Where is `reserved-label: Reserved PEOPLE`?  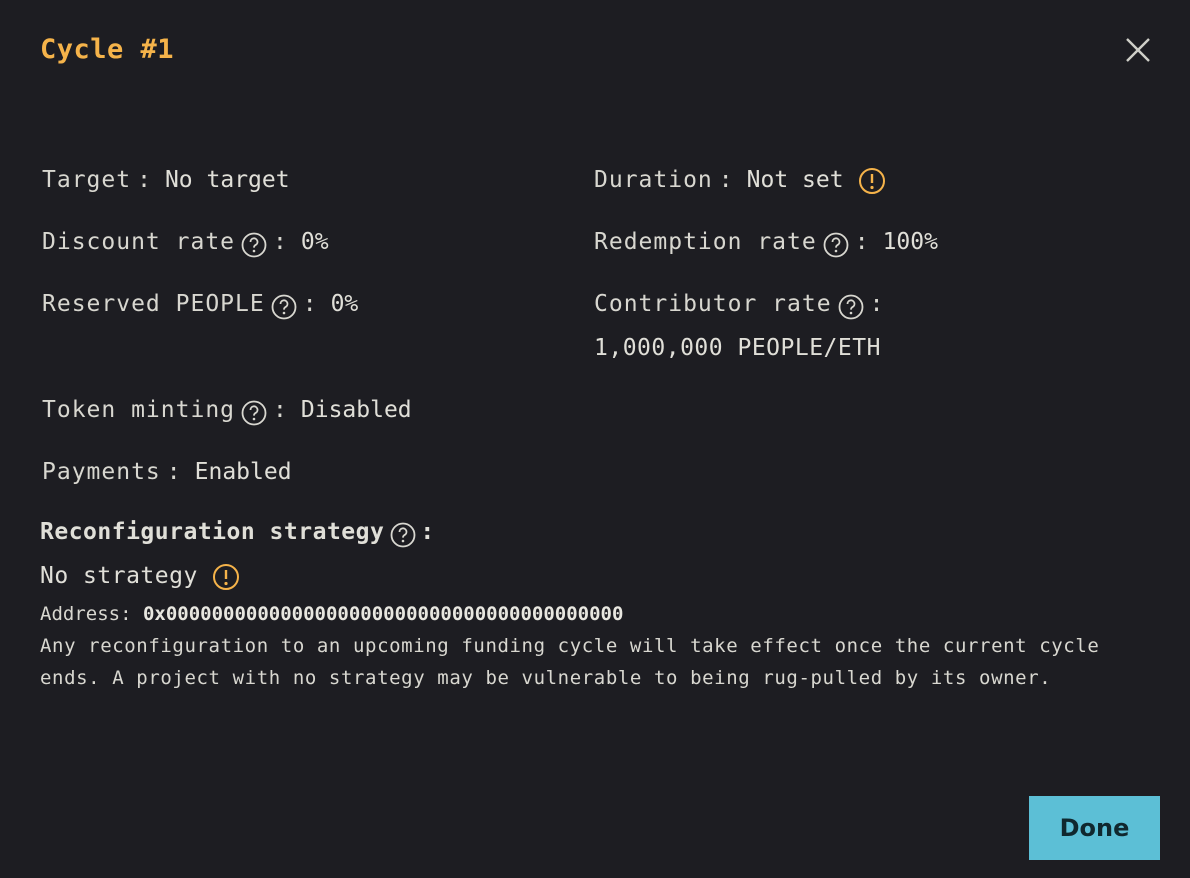 reserved-label: Reserved PEOPLE is located at coordinates (153, 304).